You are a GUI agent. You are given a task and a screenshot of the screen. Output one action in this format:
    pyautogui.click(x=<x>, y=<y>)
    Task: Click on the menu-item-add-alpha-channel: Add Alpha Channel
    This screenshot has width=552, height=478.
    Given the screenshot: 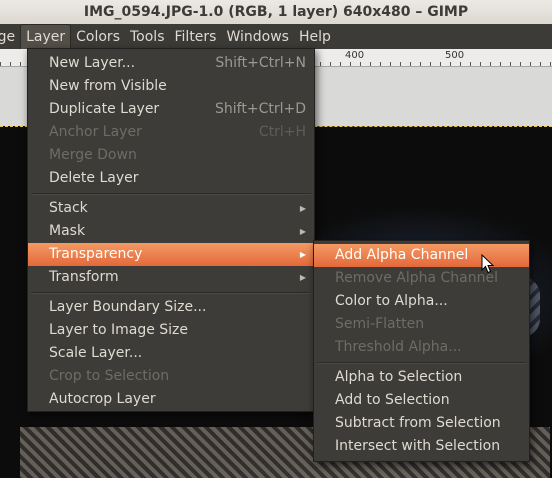 What is the action you would take?
    pyautogui.click(x=421, y=255)
    